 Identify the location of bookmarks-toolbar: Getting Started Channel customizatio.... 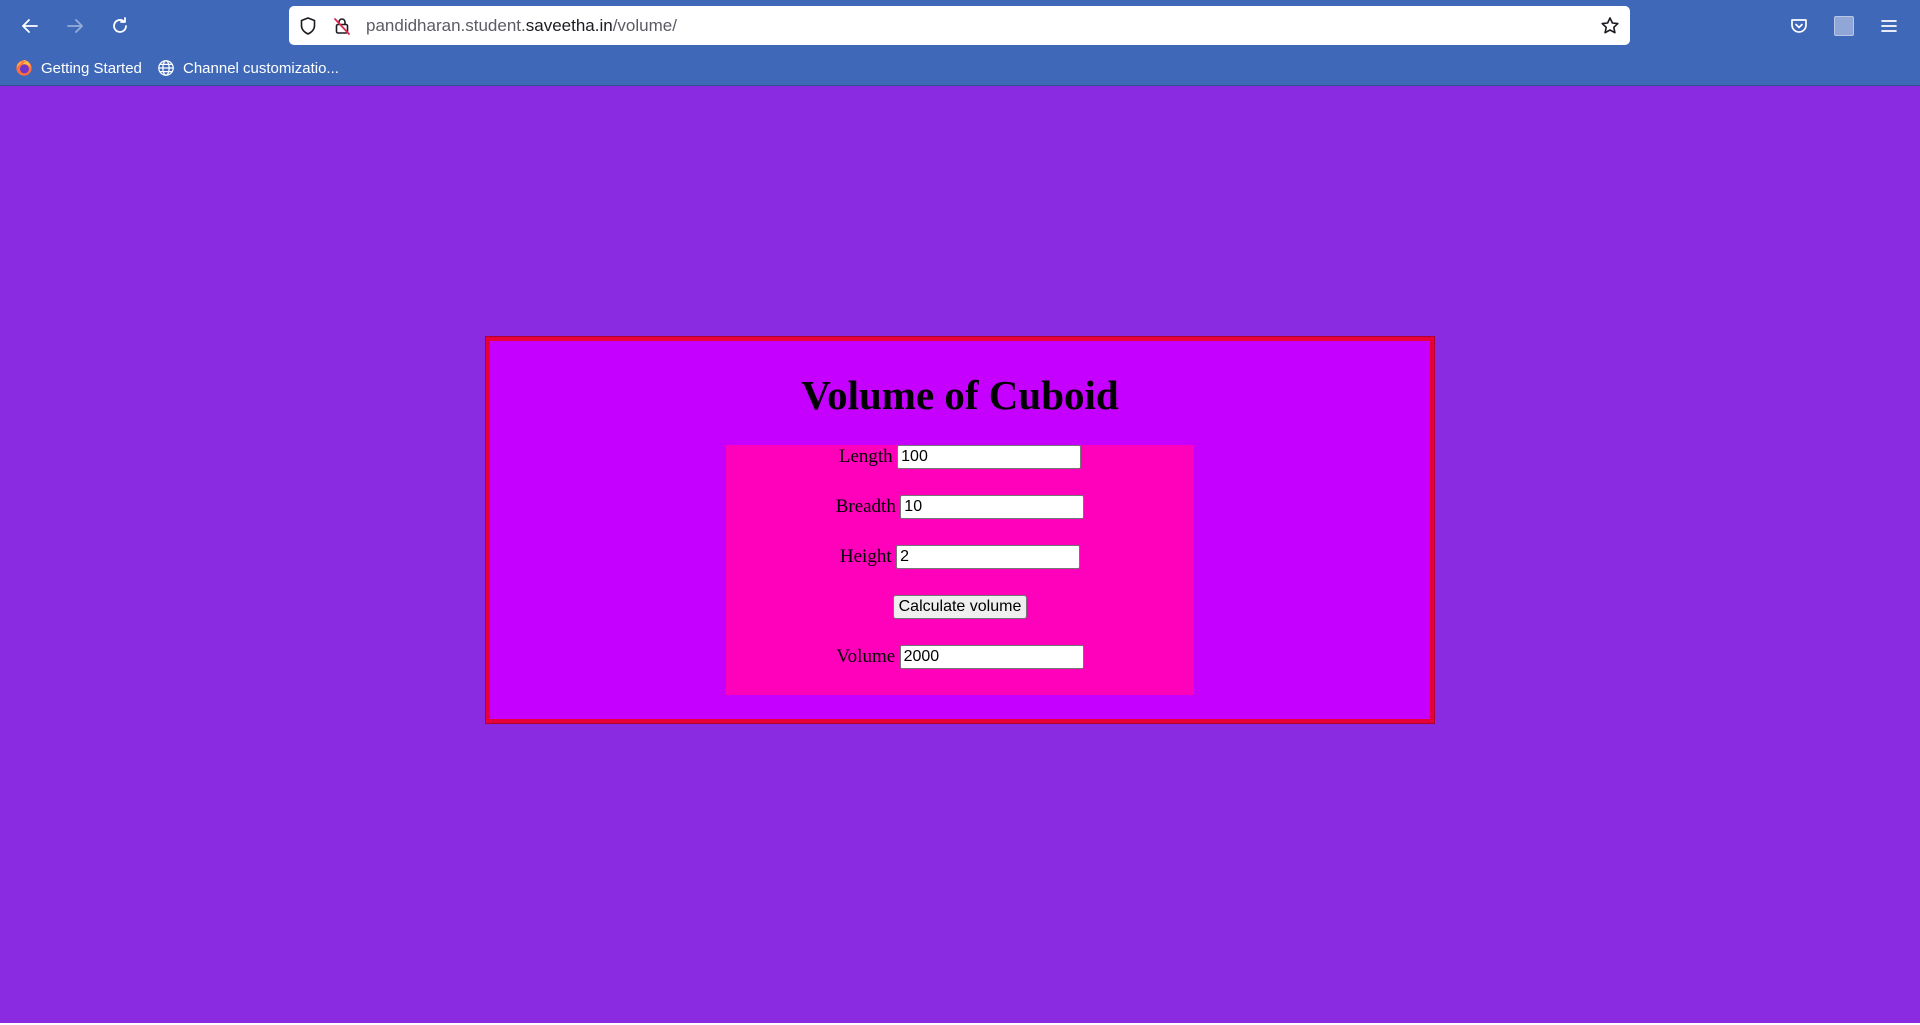
(960, 68).